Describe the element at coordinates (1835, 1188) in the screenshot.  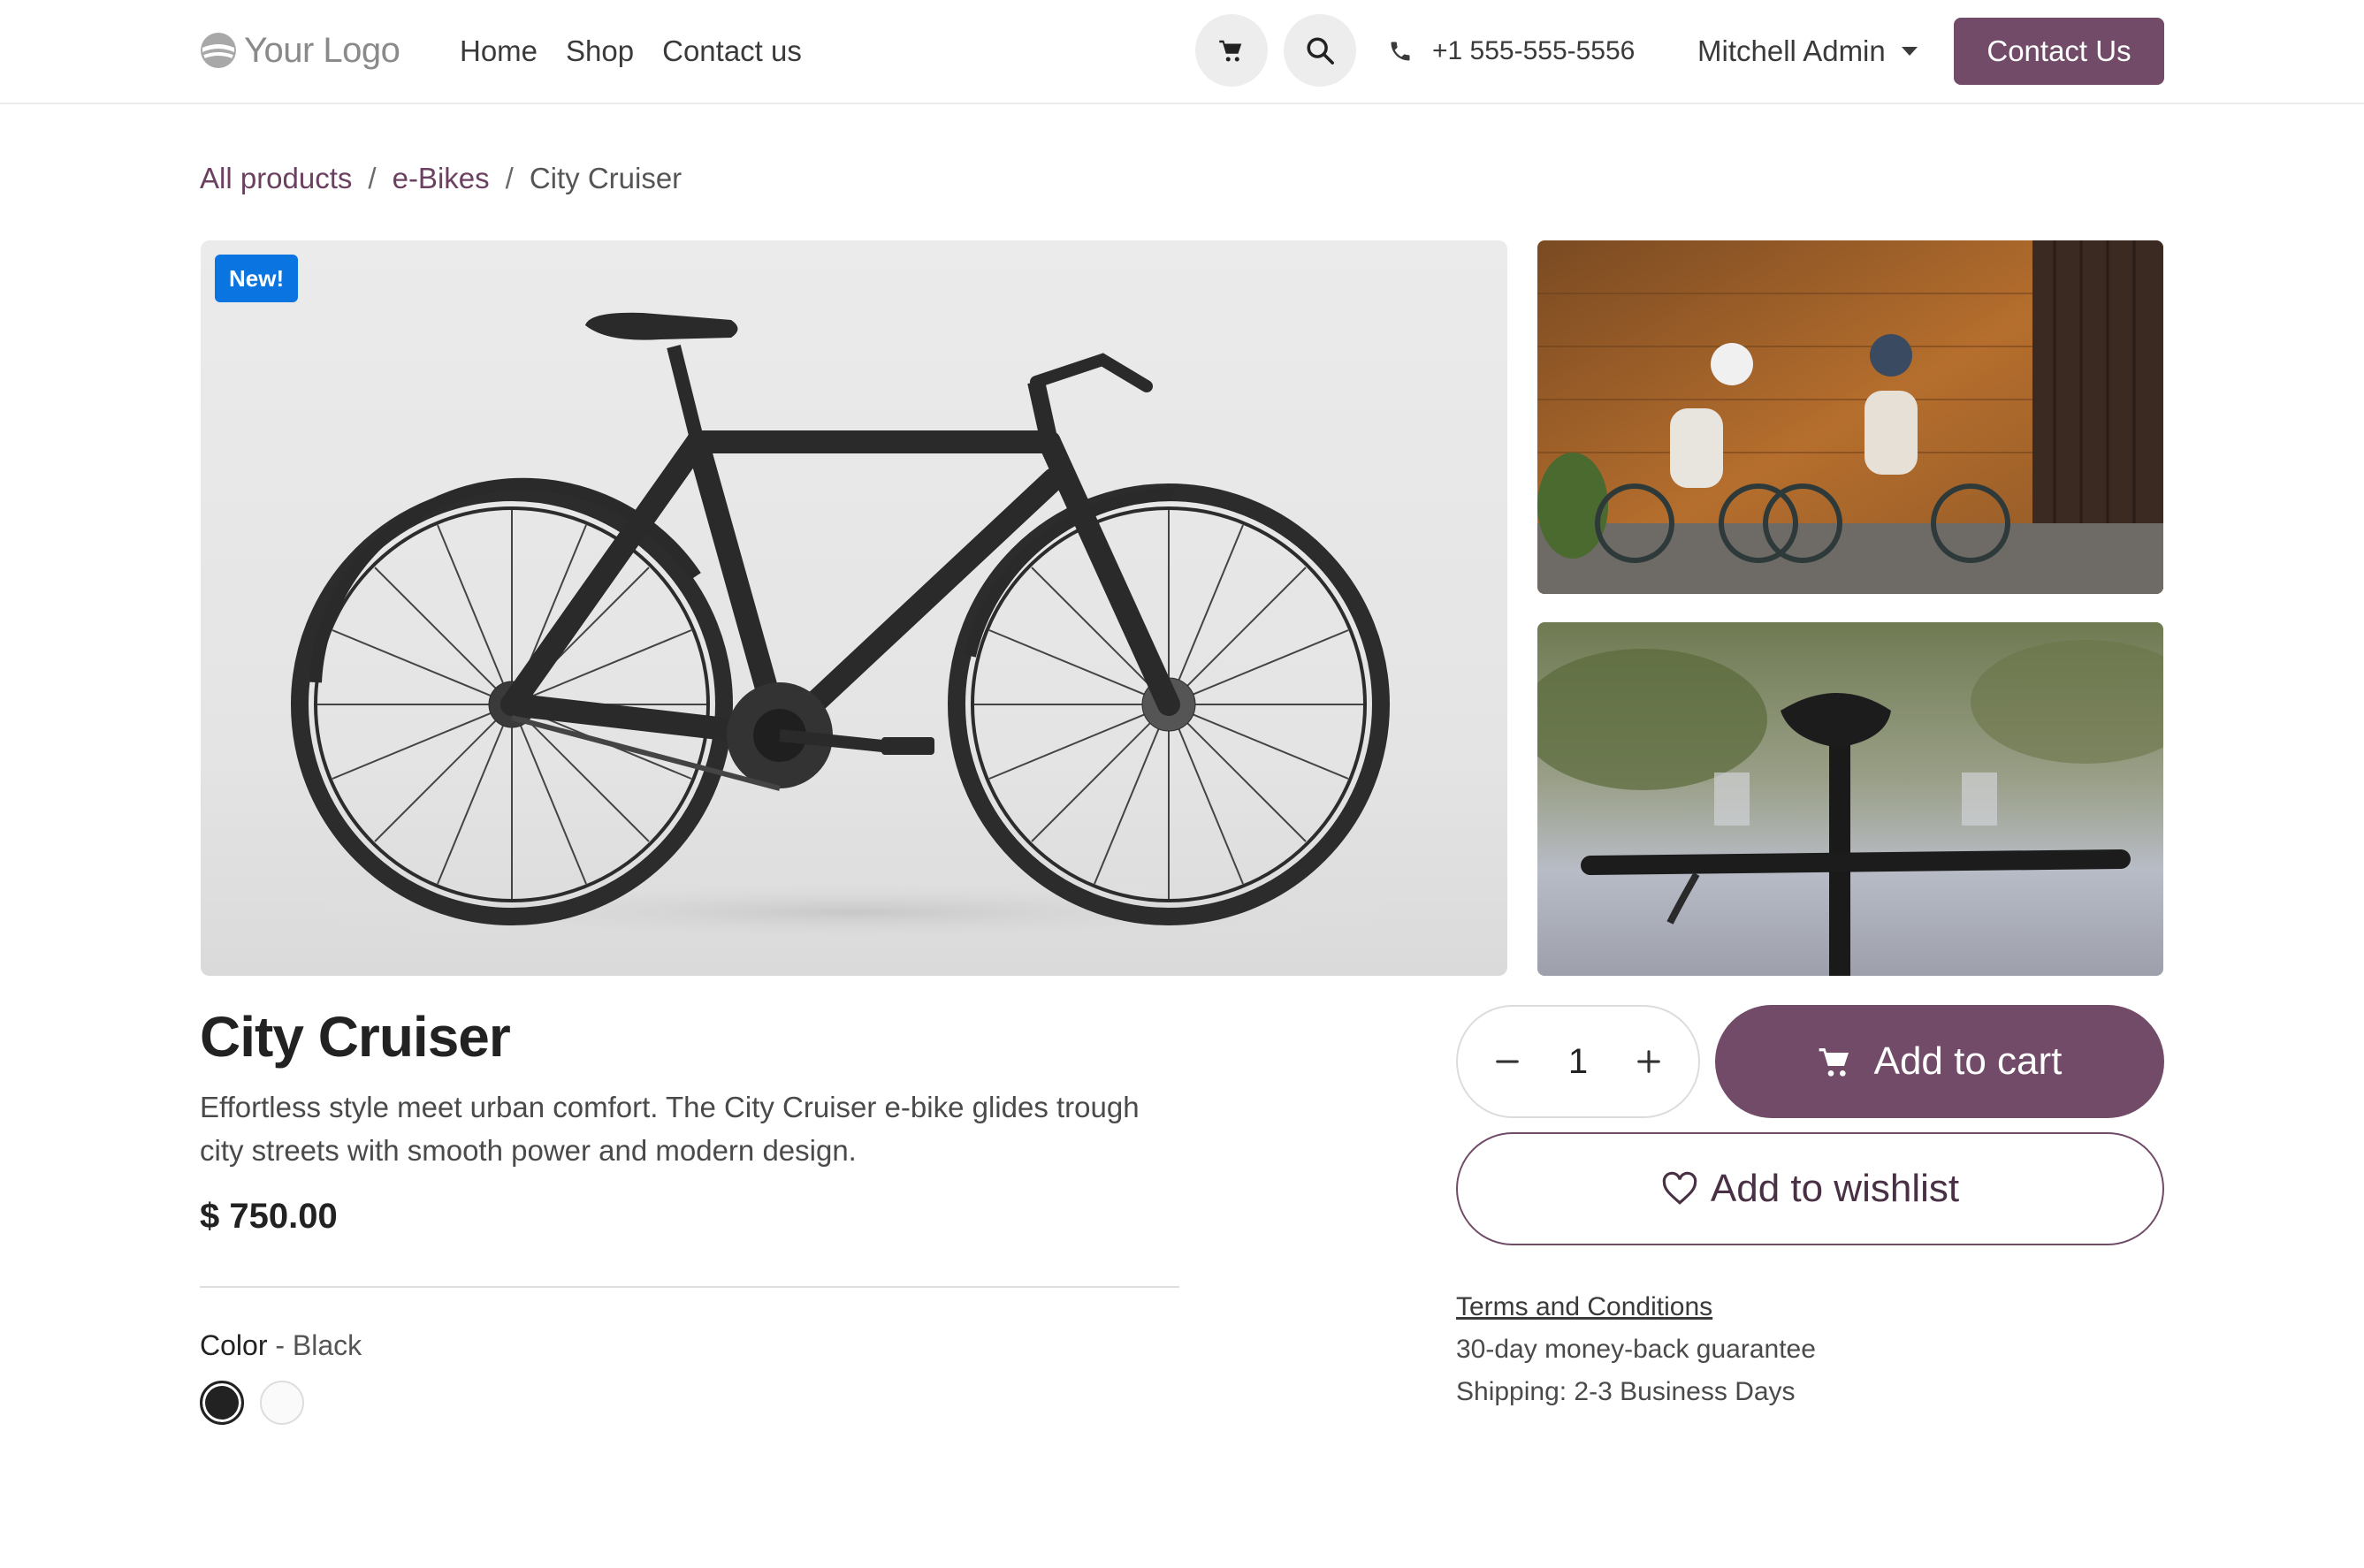
I see `add-to-wishlist-label: Add to wishlist` at that location.